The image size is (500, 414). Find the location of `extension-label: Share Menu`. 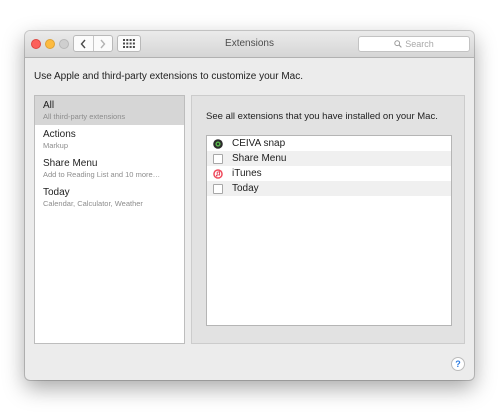

extension-label: Share Menu is located at coordinates (259, 158).